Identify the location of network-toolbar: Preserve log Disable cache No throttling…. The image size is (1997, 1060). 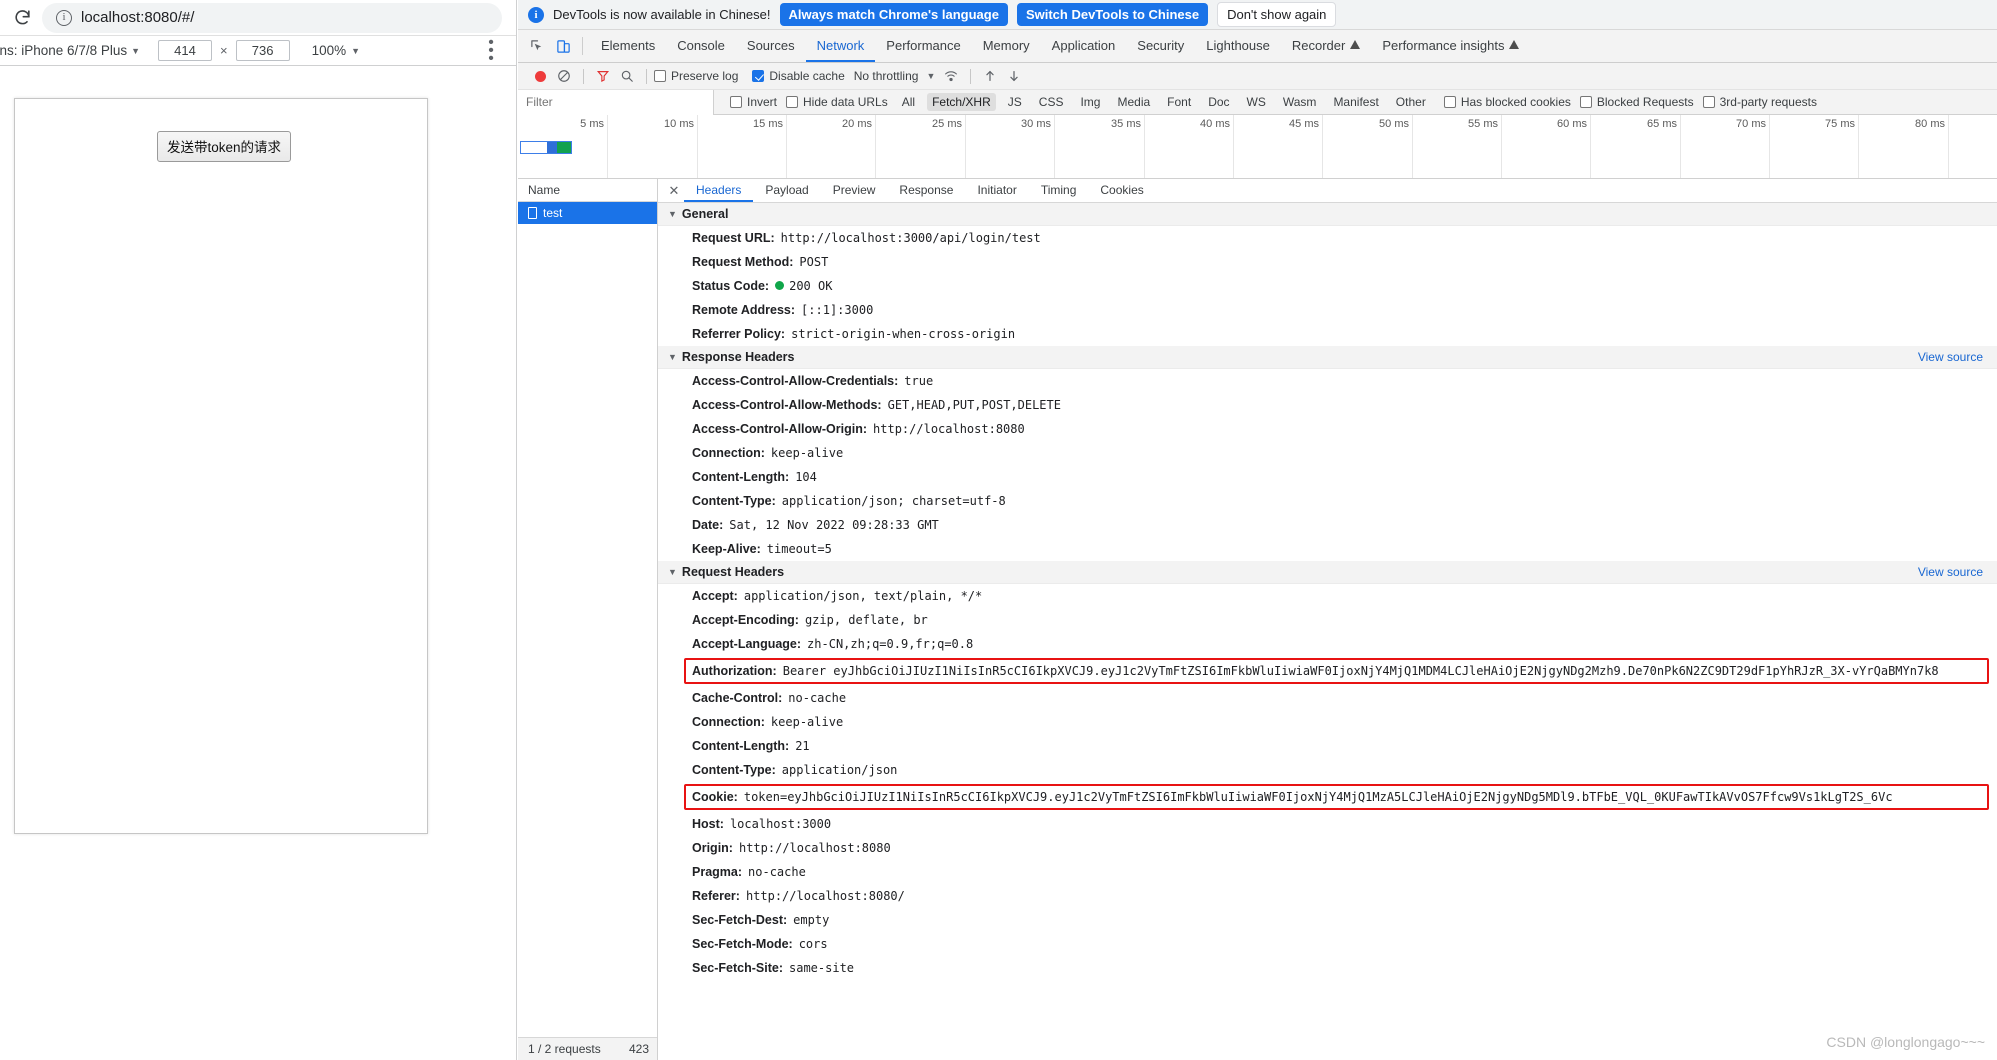
(1257, 76).